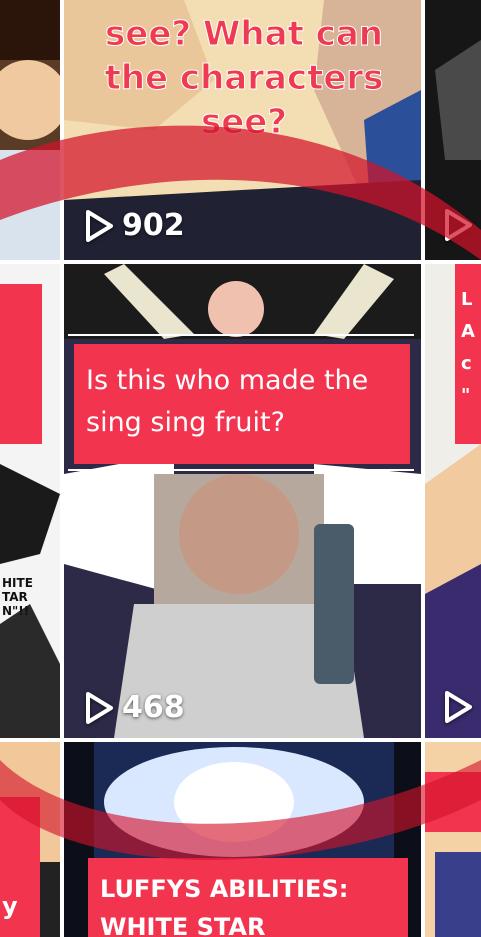 This screenshot has height=937, width=481. What do you see at coordinates (30, 839) in the screenshot?
I see `video-tile-r3c1: y` at bounding box center [30, 839].